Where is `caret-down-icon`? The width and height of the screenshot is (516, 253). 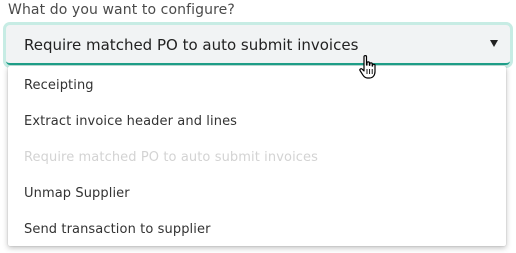 caret-down-icon is located at coordinates (494, 43).